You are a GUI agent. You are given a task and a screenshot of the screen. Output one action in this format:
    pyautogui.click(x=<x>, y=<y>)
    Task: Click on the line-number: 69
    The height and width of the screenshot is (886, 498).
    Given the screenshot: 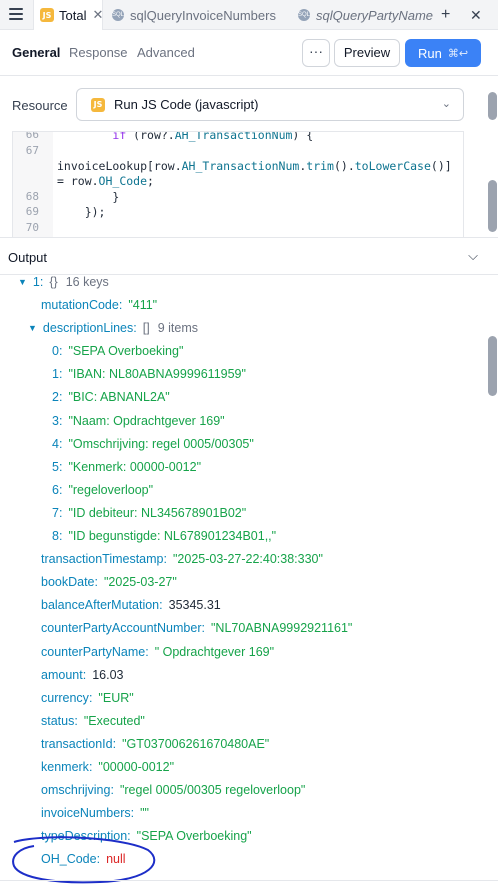 What is the action you would take?
    pyautogui.click(x=32, y=211)
    